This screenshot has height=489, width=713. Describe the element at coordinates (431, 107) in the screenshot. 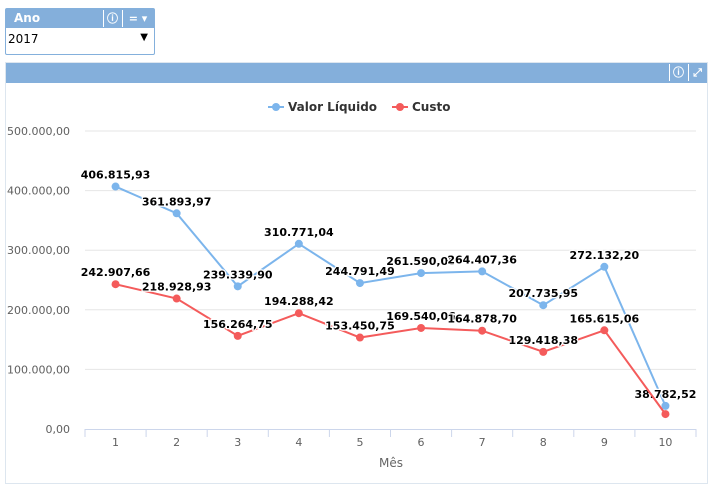

I see `legend-item-custo: Custo` at that location.